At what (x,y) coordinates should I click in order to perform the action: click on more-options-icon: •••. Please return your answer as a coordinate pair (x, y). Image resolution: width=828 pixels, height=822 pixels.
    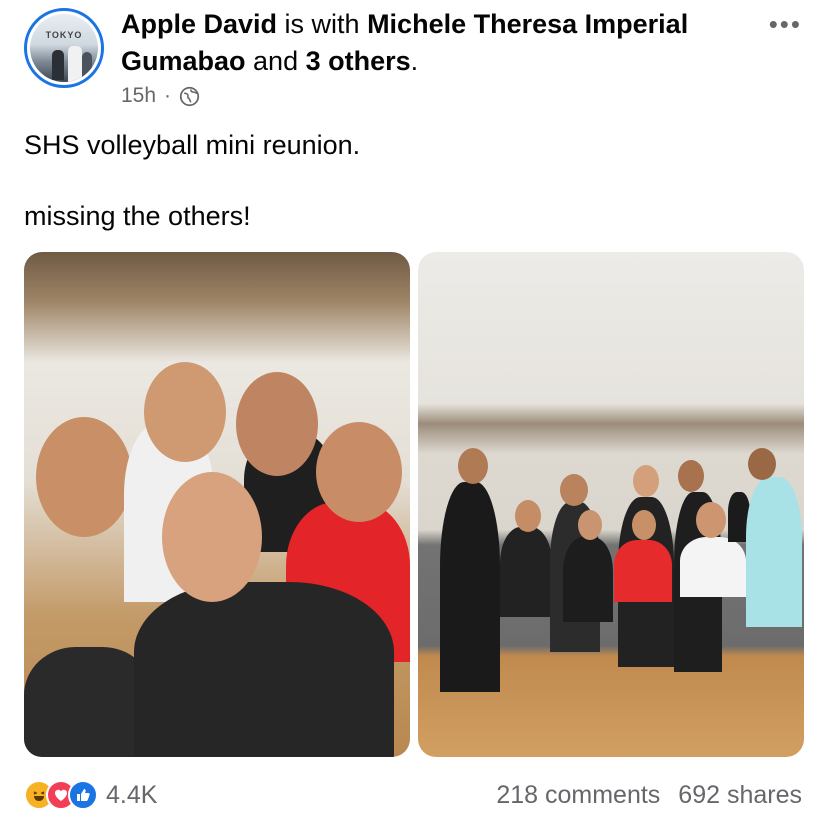
    Looking at the image, I should click on (785, 24).